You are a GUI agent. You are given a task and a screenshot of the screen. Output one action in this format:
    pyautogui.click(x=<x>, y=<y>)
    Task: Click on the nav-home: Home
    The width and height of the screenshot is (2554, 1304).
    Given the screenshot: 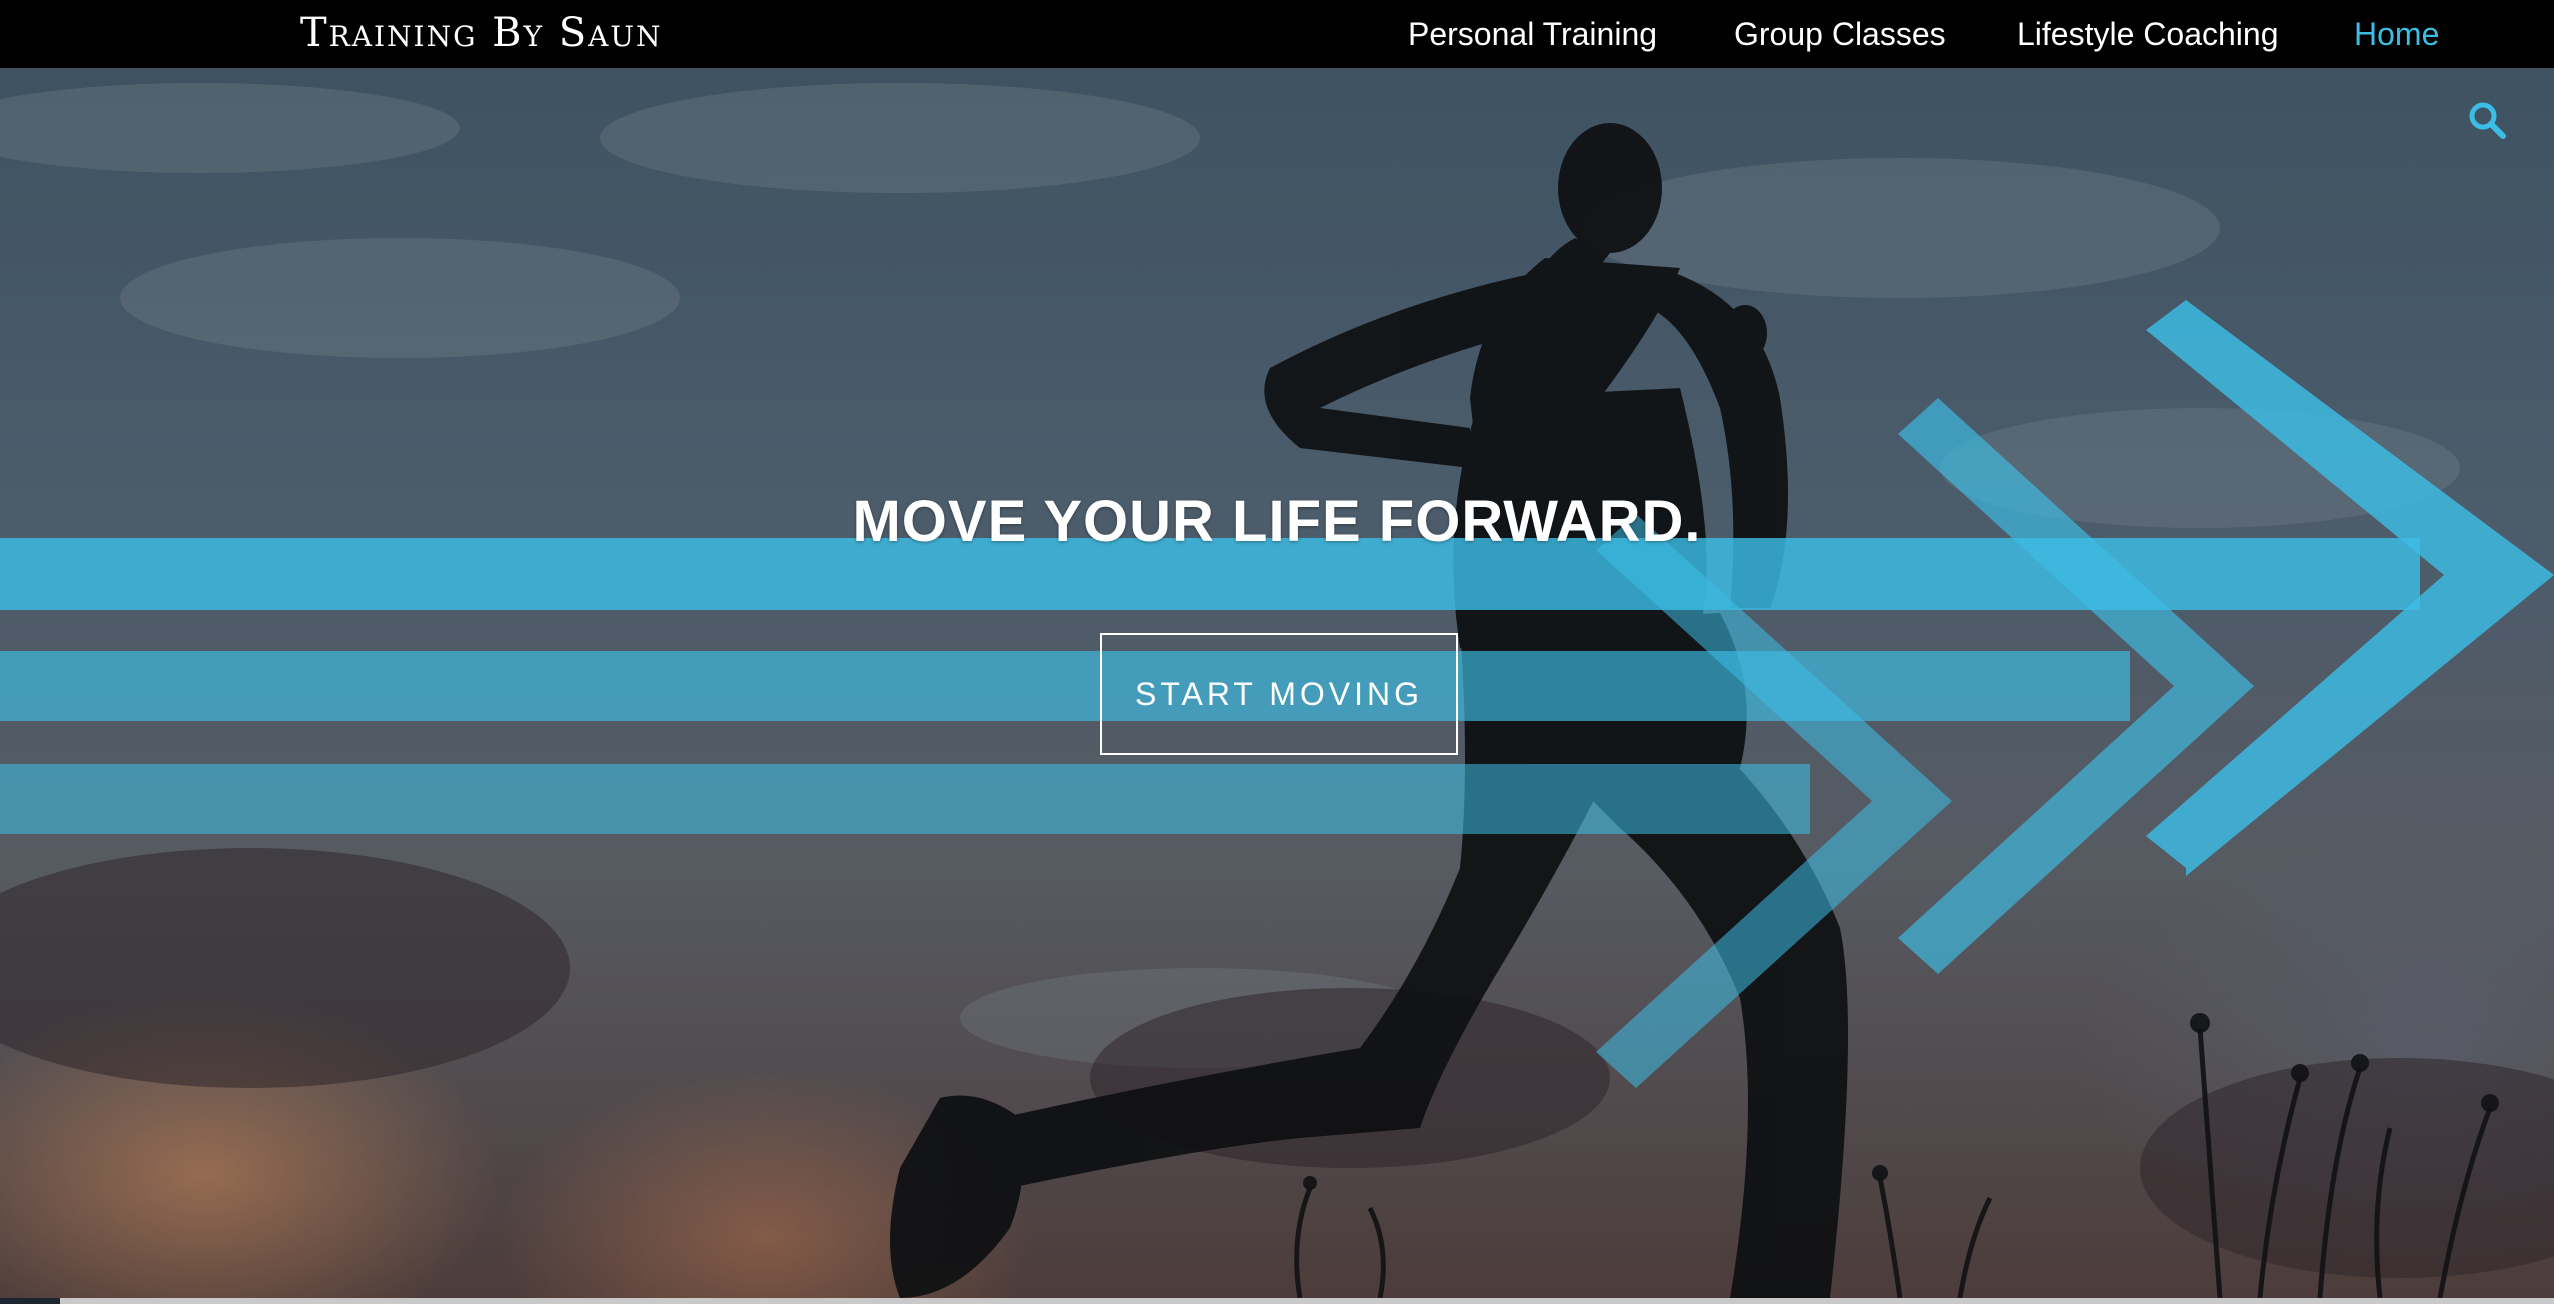 What is the action you would take?
    pyautogui.click(x=2396, y=34)
    